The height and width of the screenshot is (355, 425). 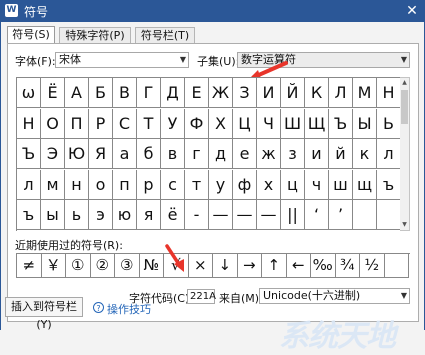 I want to click on recent-symbol-cell, so click(x=396, y=266).